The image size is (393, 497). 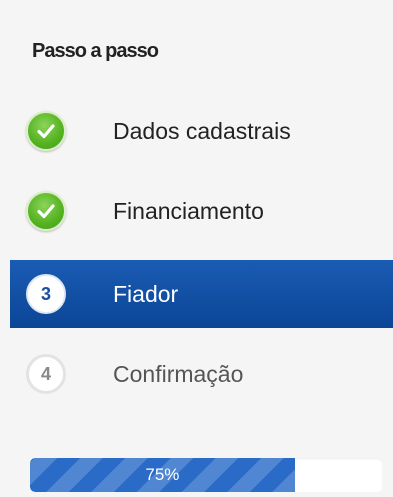 I want to click on step-label: Financiamento, so click(x=188, y=211).